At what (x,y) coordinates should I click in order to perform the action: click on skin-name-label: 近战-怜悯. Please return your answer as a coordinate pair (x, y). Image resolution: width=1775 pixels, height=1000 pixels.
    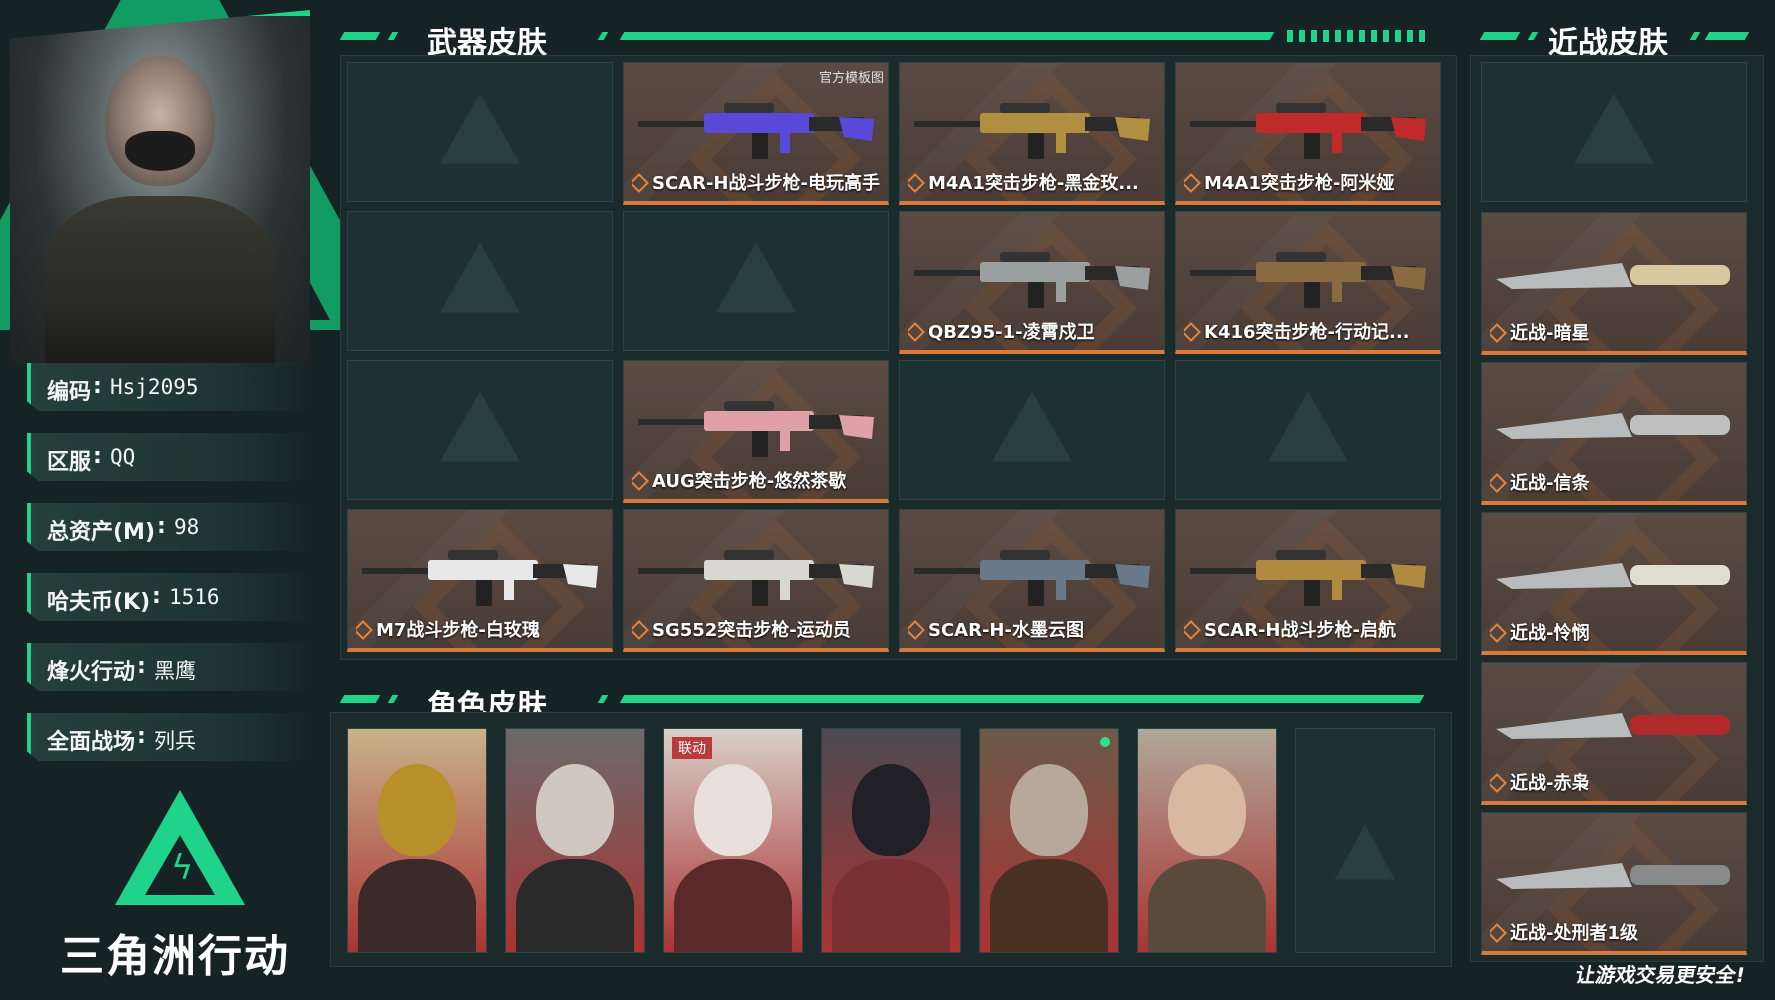
    Looking at the image, I should click on (1615, 632).